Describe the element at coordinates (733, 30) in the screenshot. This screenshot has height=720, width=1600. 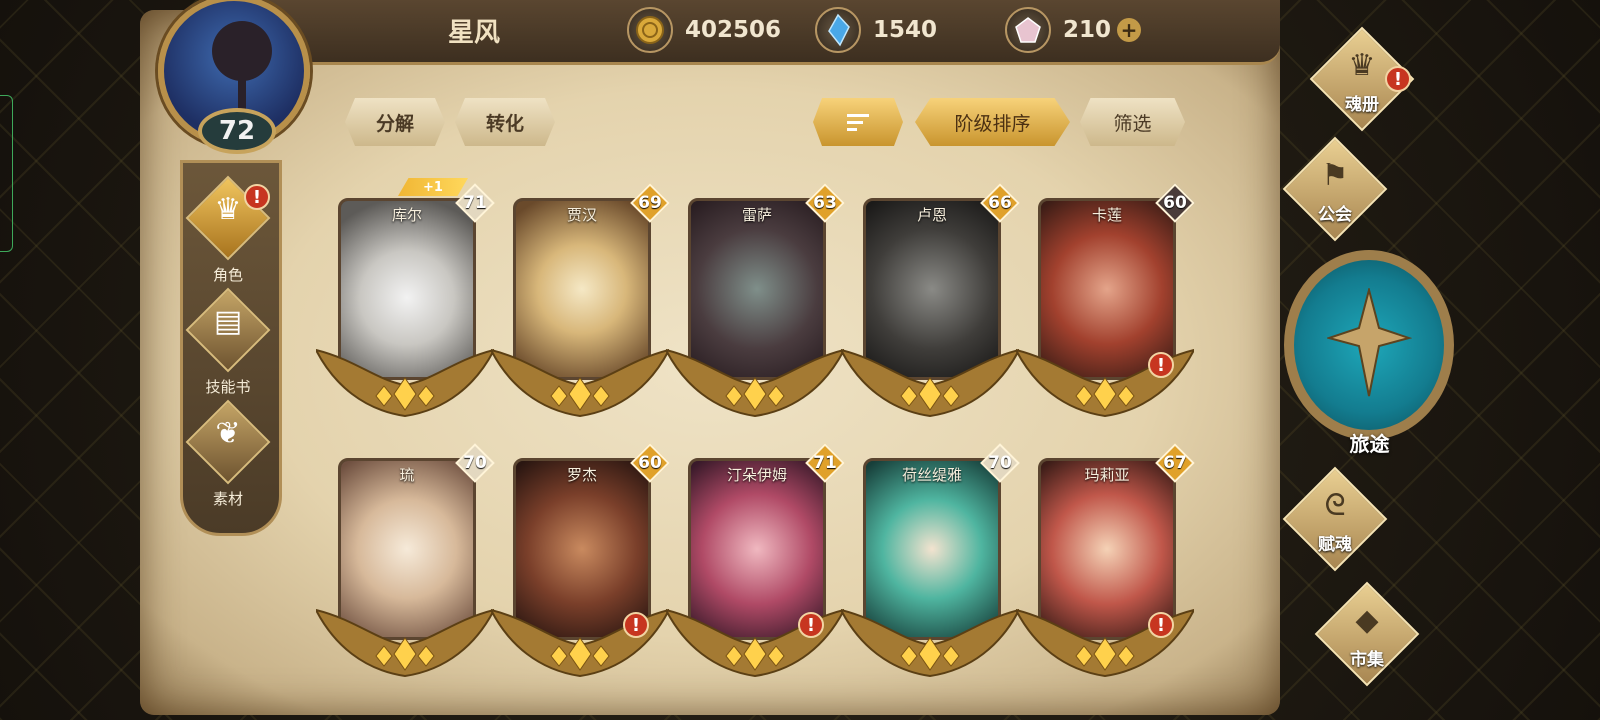
I see `gold-amount: 402506` at that location.